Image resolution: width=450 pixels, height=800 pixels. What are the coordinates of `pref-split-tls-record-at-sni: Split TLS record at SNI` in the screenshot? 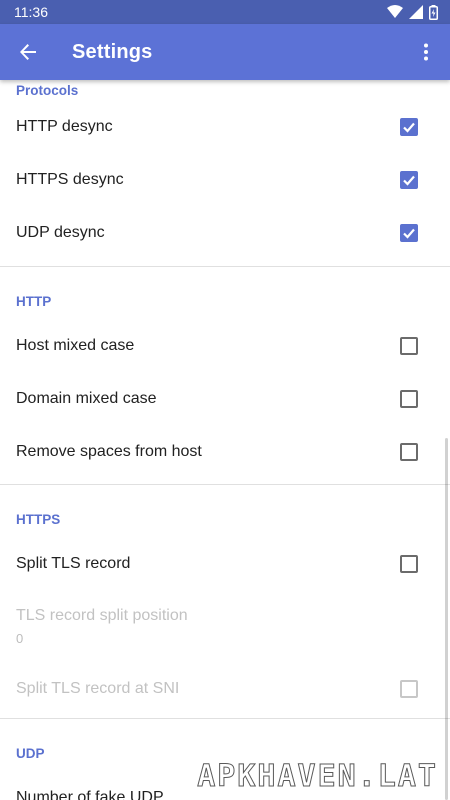 It's located at (225, 688).